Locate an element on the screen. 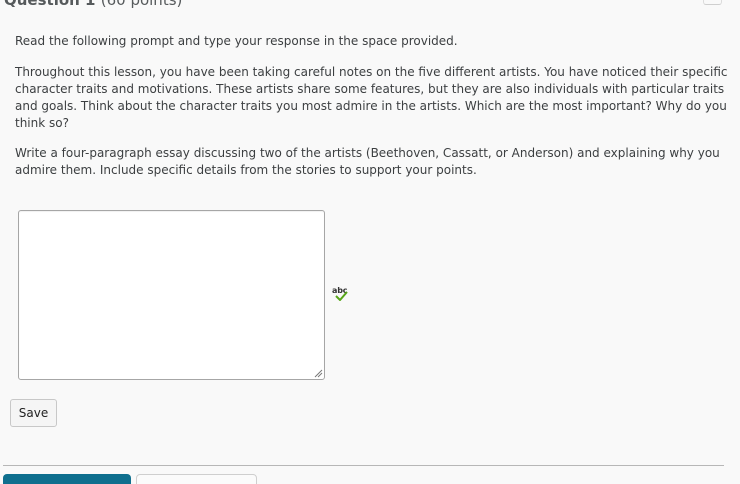 Image resolution: width=740 pixels, height=484 pixels. question-title: Question 1 (60 points) is located at coordinates (93, 4).